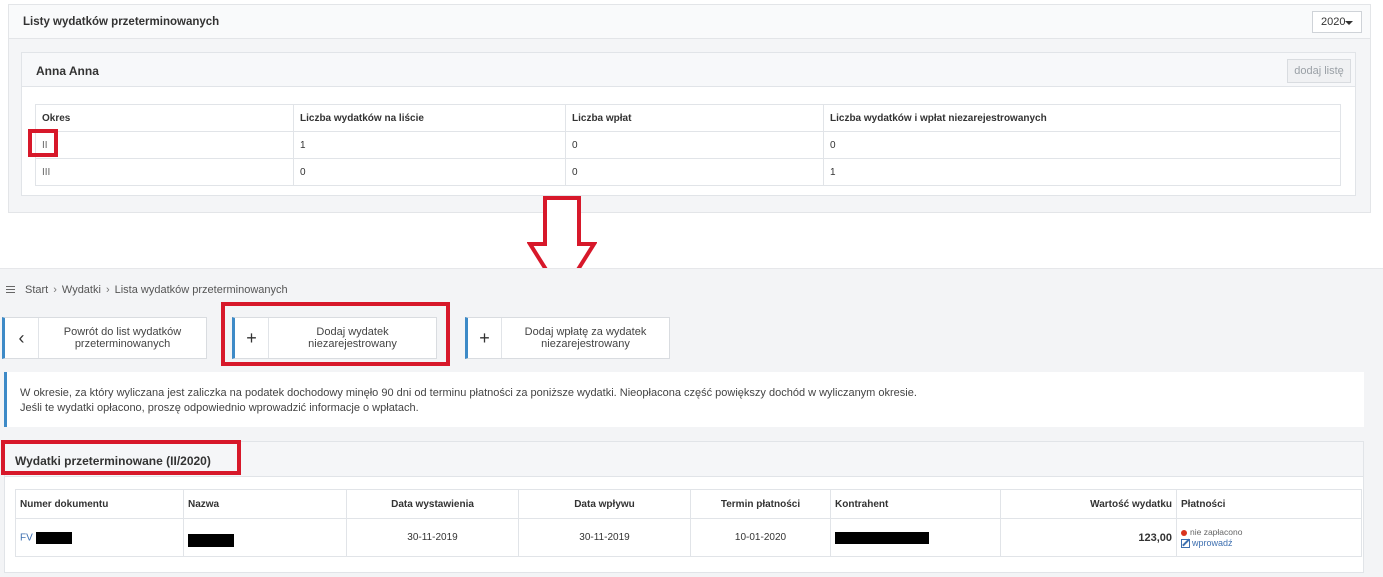  Describe the element at coordinates (760, 504) in the screenshot. I see `col-header-termin-platnosci: Termin płatności` at that location.